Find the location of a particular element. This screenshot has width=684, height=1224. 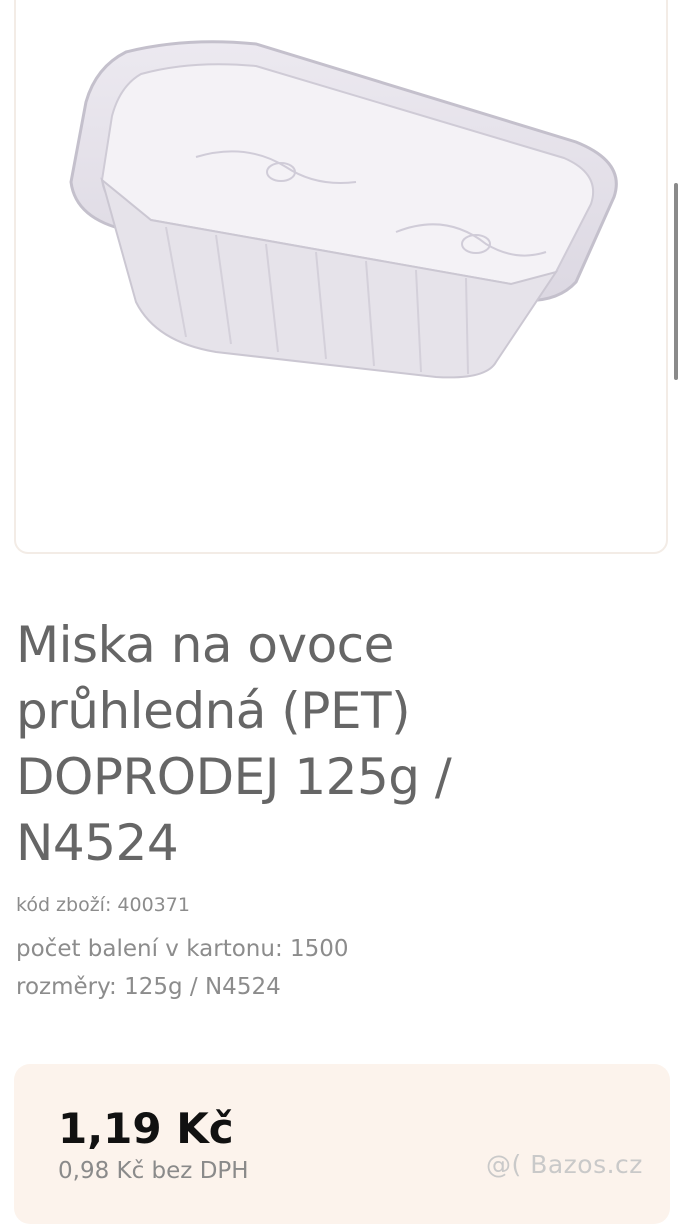

price-value: 1,19 Kč is located at coordinates (146, 1128).